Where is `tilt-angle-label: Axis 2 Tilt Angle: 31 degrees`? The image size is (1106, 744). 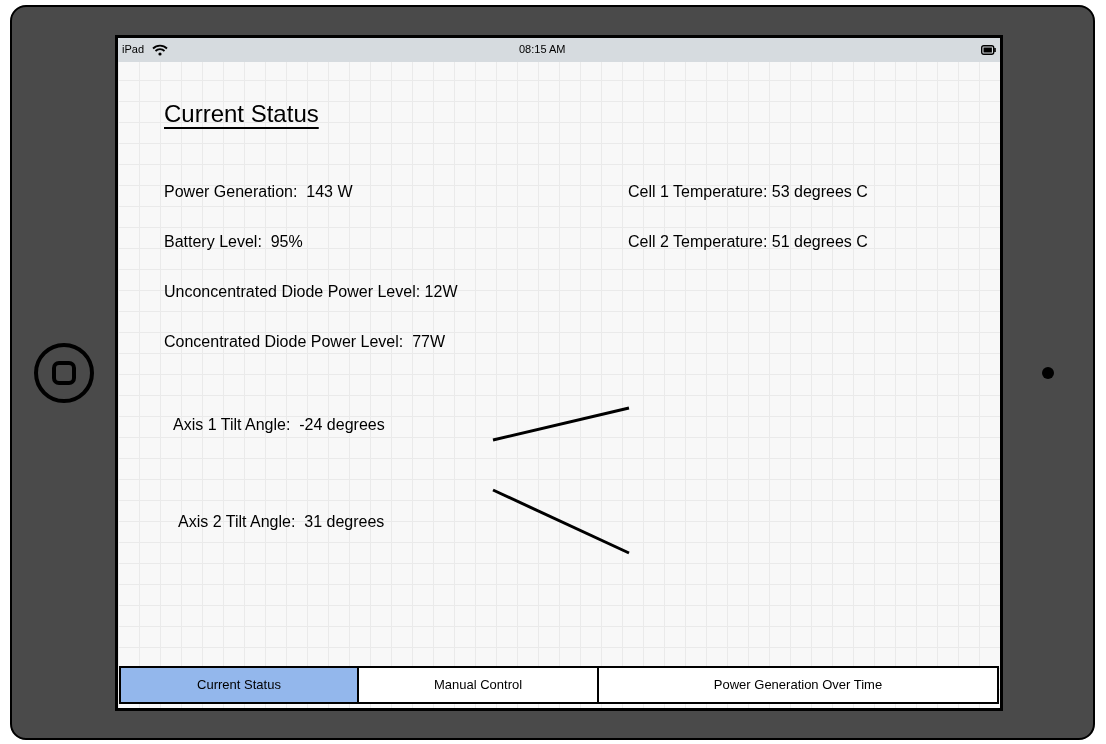 tilt-angle-label: Axis 2 Tilt Angle: 31 degrees is located at coordinates (282, 521).